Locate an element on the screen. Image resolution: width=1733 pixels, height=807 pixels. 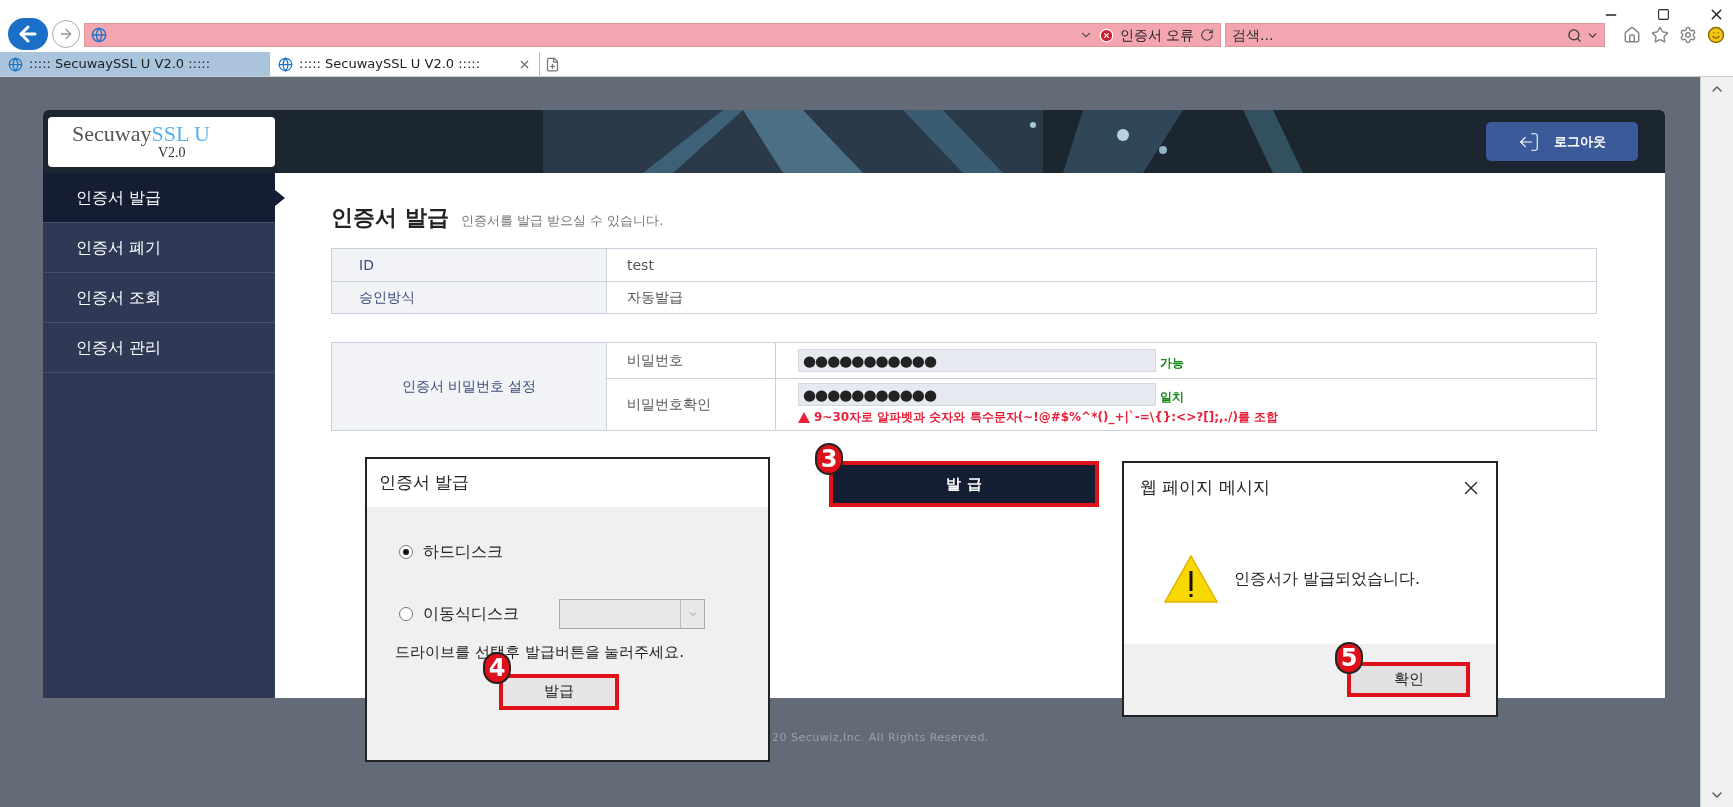
password-status: 가능 is located at coordinates (1172, 363).